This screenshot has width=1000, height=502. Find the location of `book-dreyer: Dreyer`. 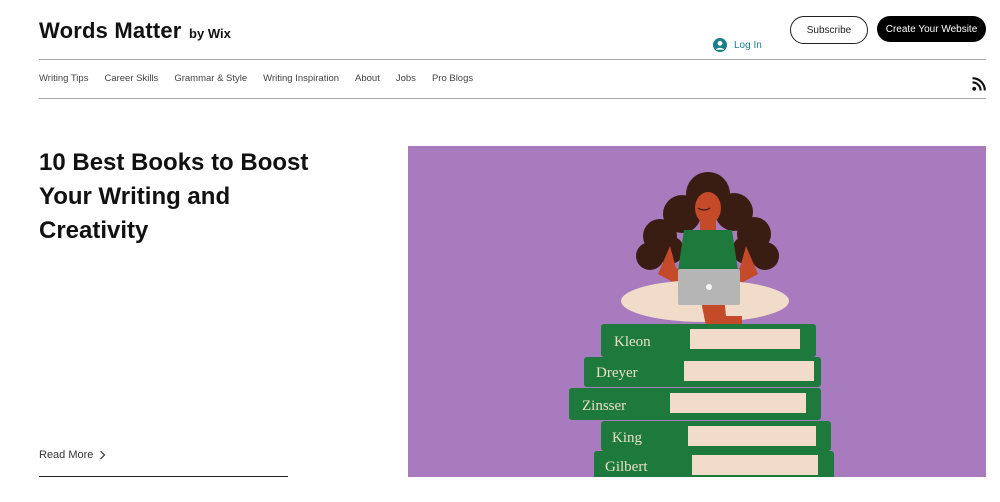

book-dreyer: Dreyer is located at coordinates (617, 373).